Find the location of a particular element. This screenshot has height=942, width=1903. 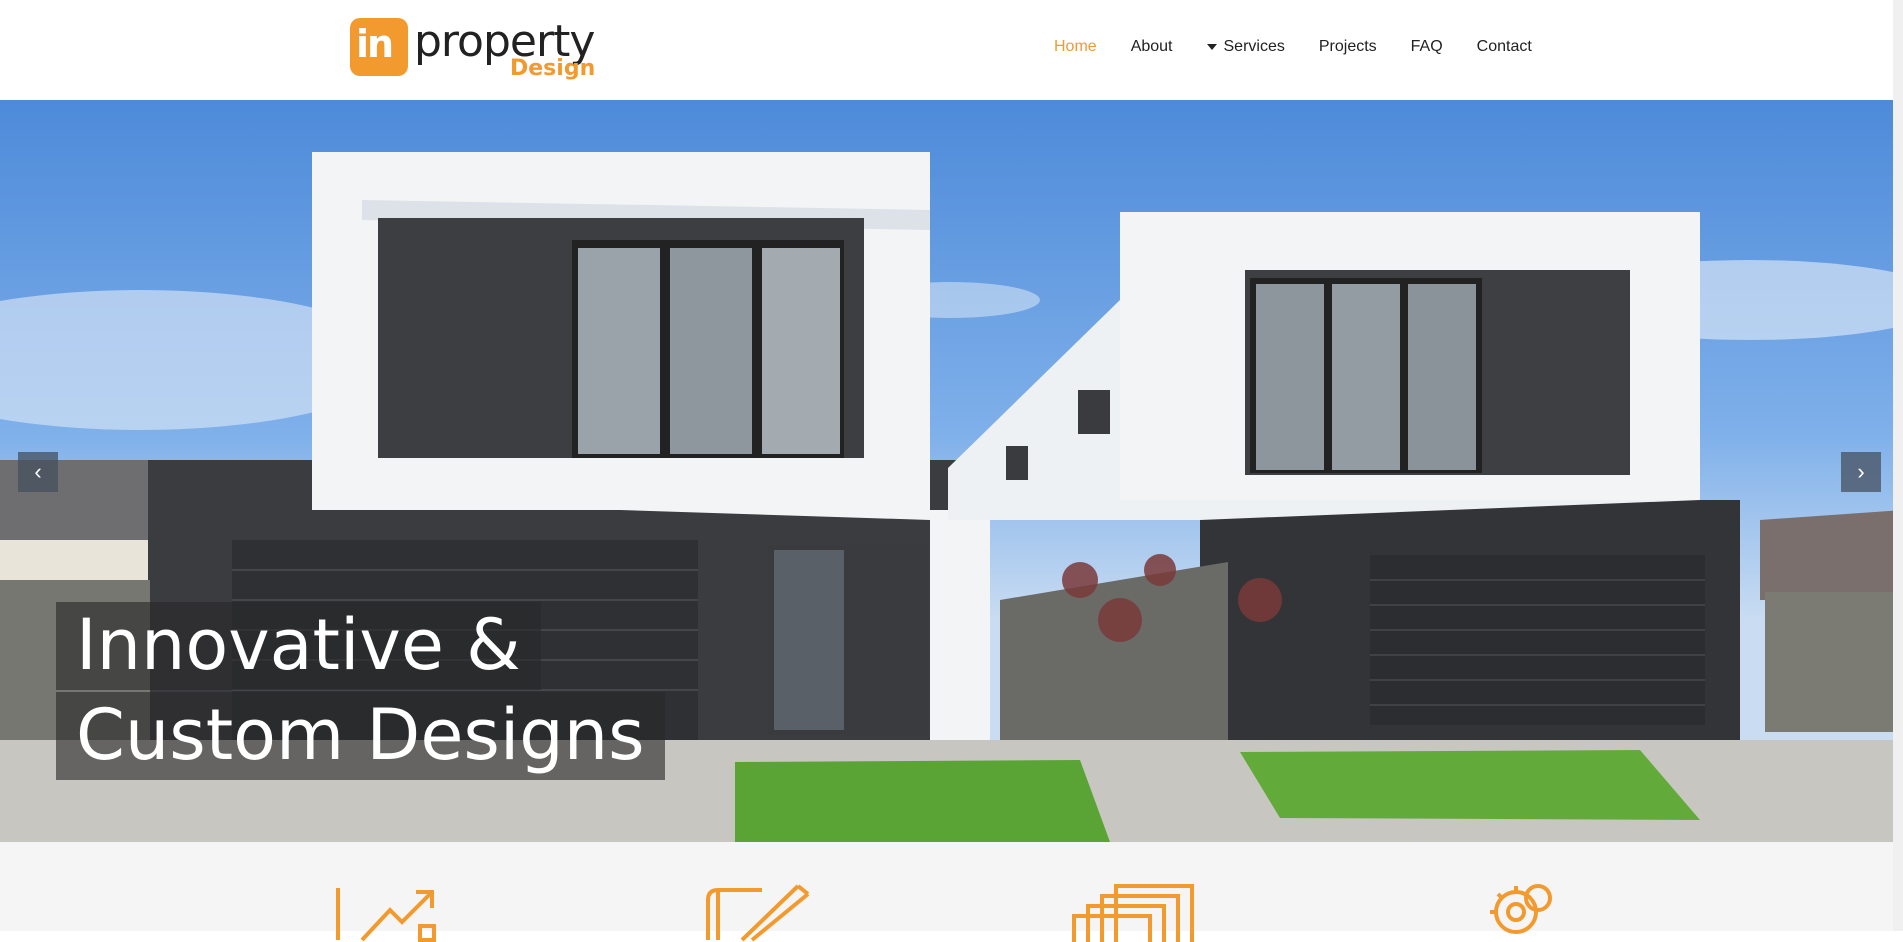

nav-services: Services is located at coordinates (1245, 47).